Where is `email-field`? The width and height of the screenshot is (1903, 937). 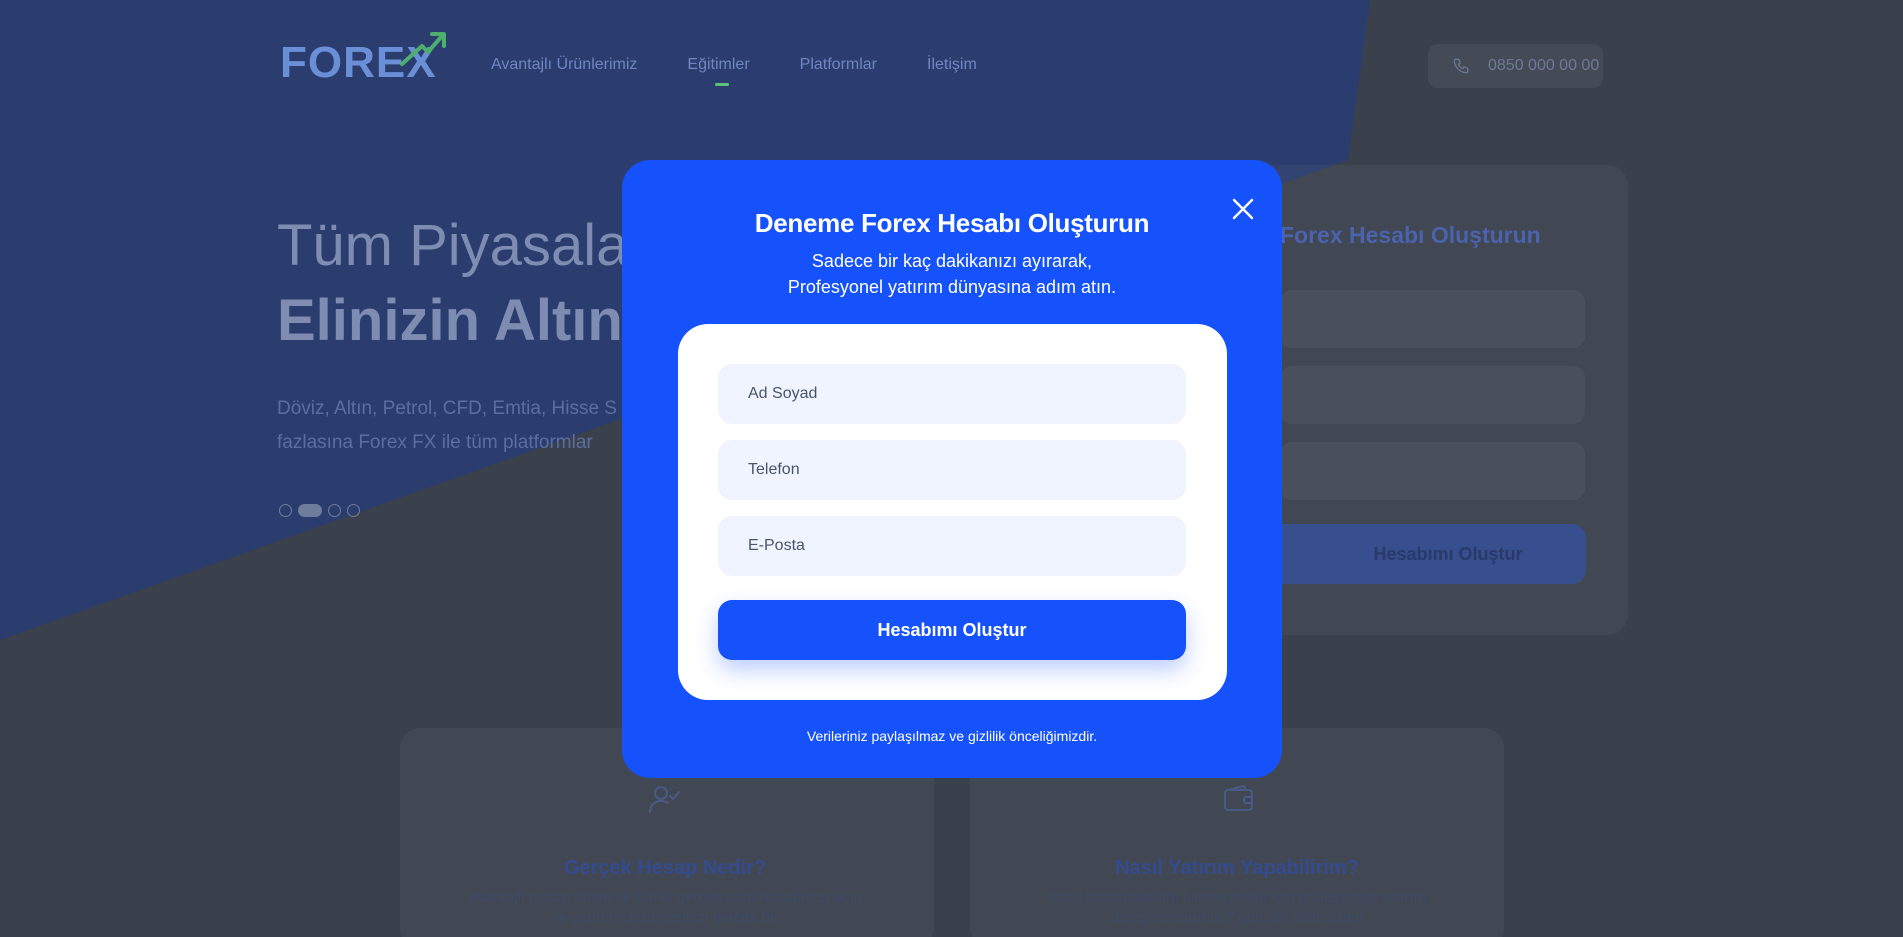 email-field is located at coordinates (952, 546).